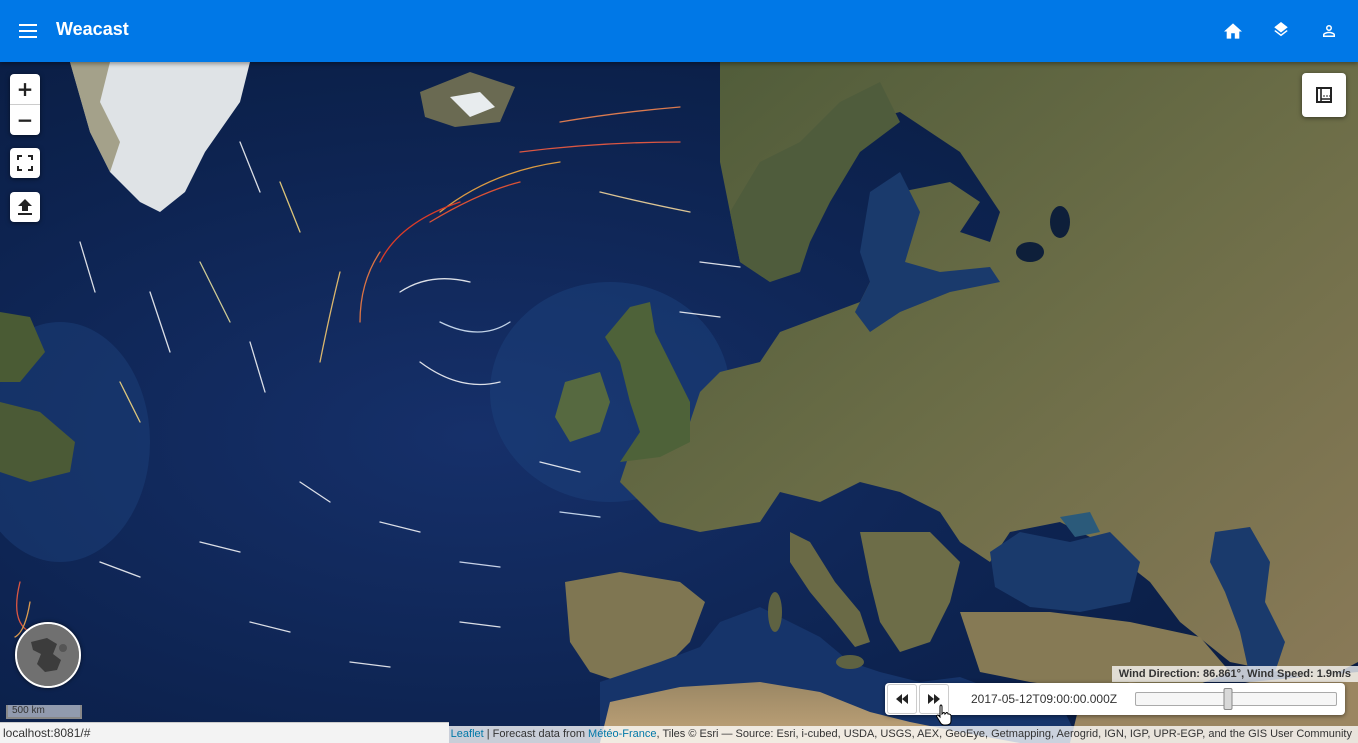  What do you see at coordinates (1228, 699) in the screenshot?
I see `time-slider-handle` at bounding box center [1228, 699].